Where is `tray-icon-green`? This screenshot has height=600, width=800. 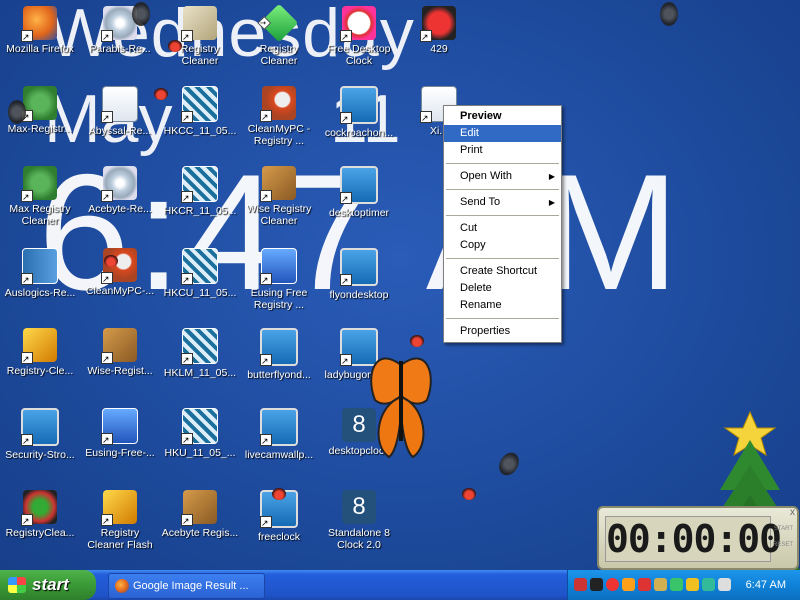
tray-icon-green is located at coordinates (676, 584).